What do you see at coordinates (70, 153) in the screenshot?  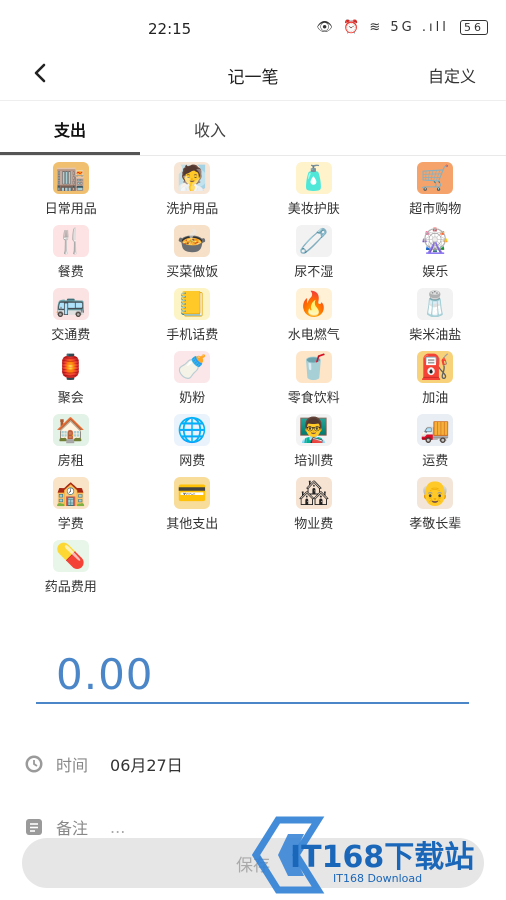 I see `tab-indicator` at bounding box center [70, 153].